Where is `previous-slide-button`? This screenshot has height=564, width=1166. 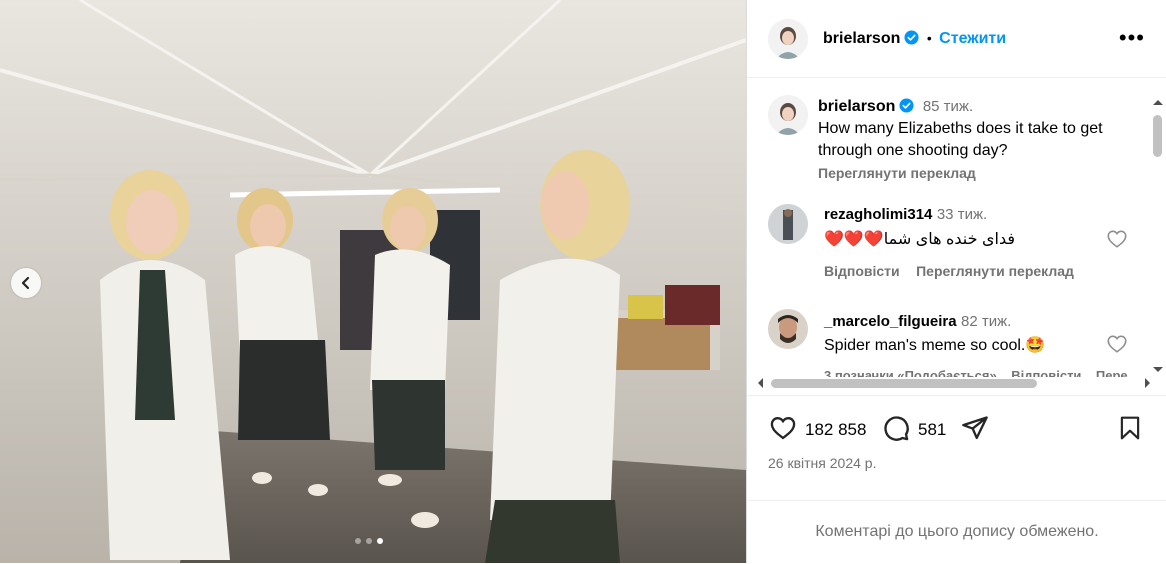
previous-slide-button is located at coordinates (26, 283).